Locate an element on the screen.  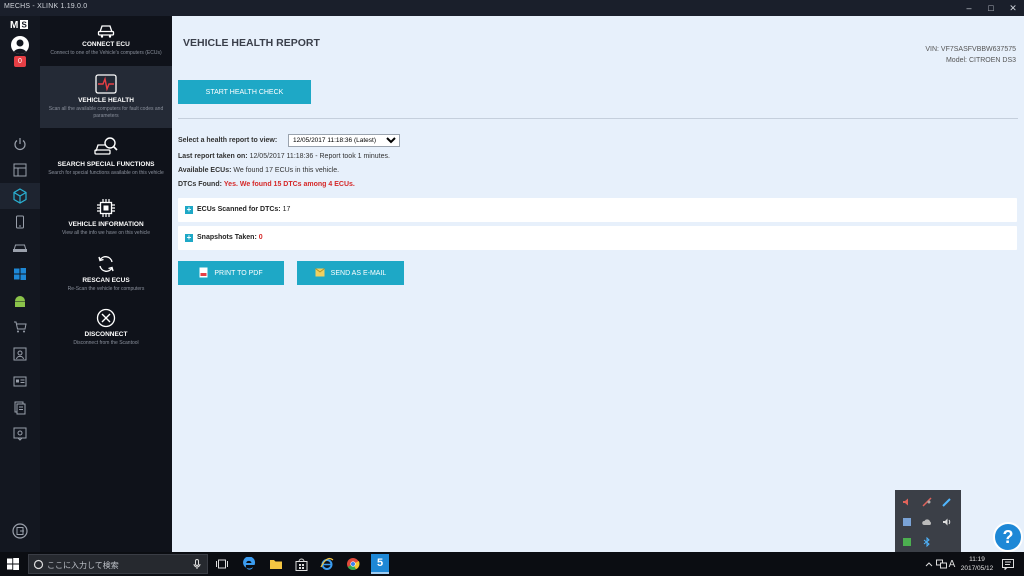
search-placeholder: ここに入力して検索 is located at coordinates (83, 565).